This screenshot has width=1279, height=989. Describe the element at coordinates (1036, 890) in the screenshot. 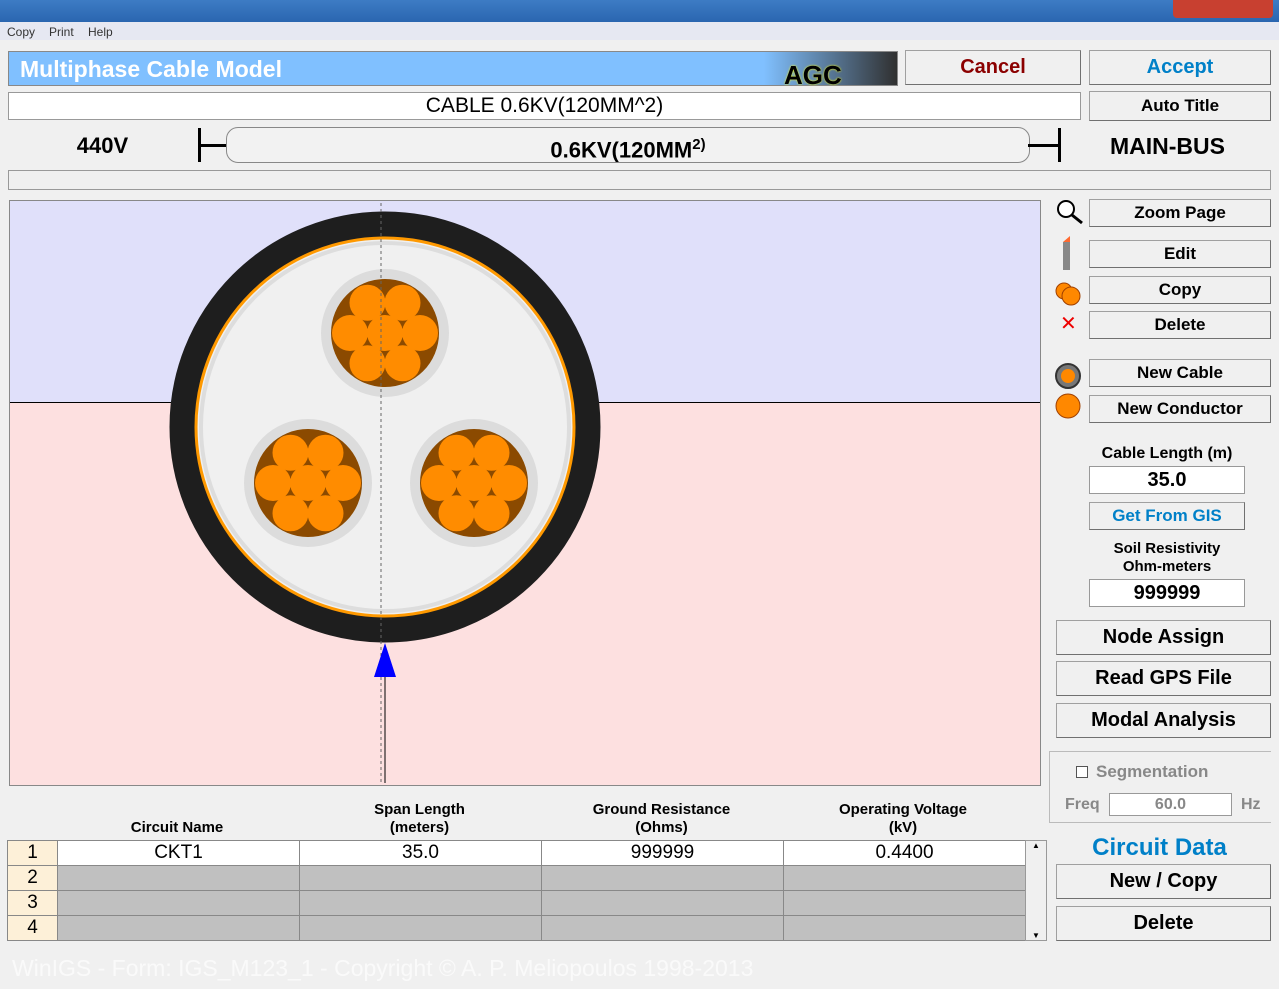

I see `table-scrollbar: ▲ ▼` at that location.